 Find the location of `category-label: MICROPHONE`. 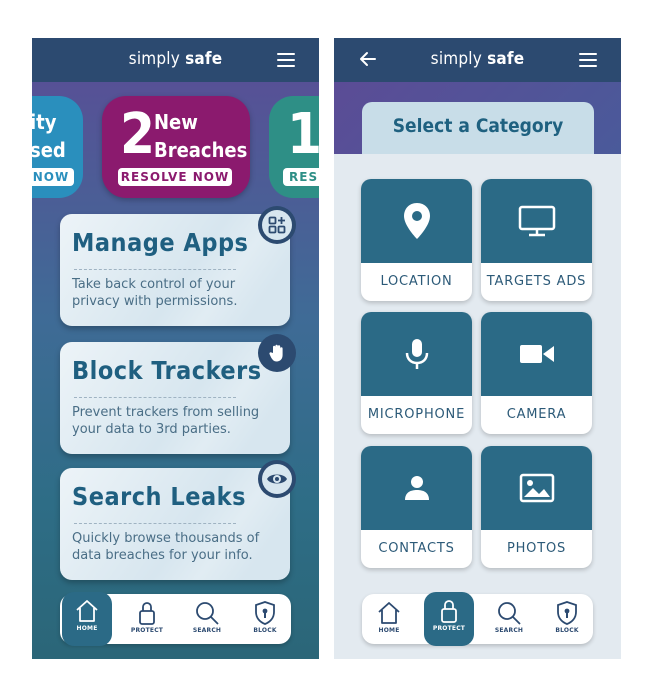

category-label: MICROPHONE is located at coordinates (416, 414).